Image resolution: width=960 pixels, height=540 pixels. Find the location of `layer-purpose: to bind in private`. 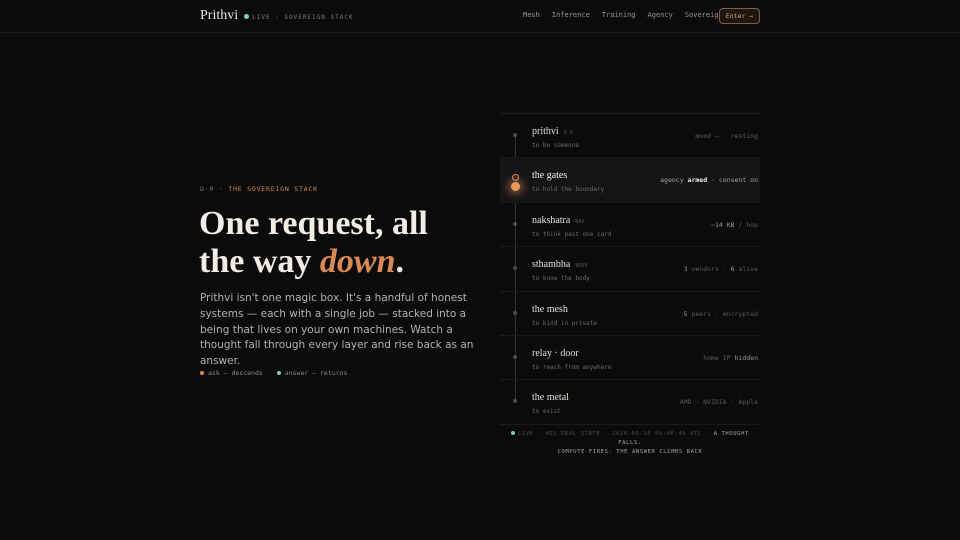

layer-purpose: to bind in private is located at coordinates (565, 323).